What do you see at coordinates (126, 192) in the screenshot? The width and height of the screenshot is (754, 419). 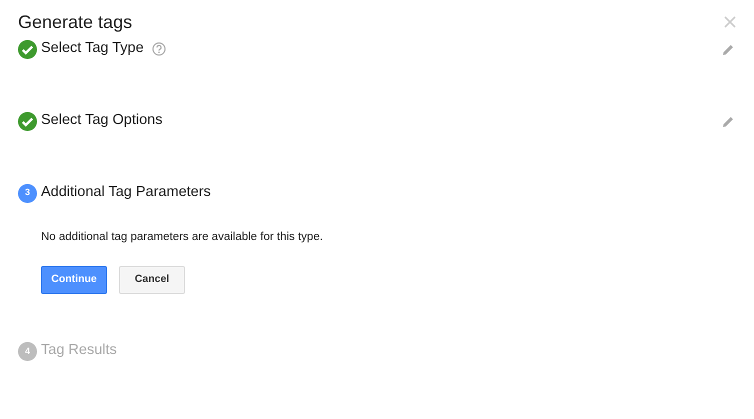 I see `step-title: Additional Tag Parameters` at bounding box center [126, 192].